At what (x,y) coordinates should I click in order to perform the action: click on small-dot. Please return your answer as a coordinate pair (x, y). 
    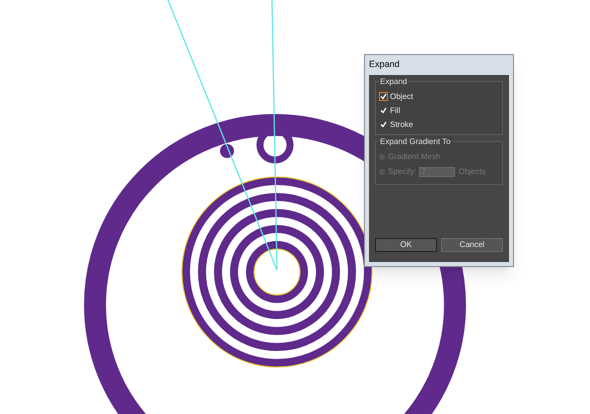
    Looking at the image, I should click on (227, 151).